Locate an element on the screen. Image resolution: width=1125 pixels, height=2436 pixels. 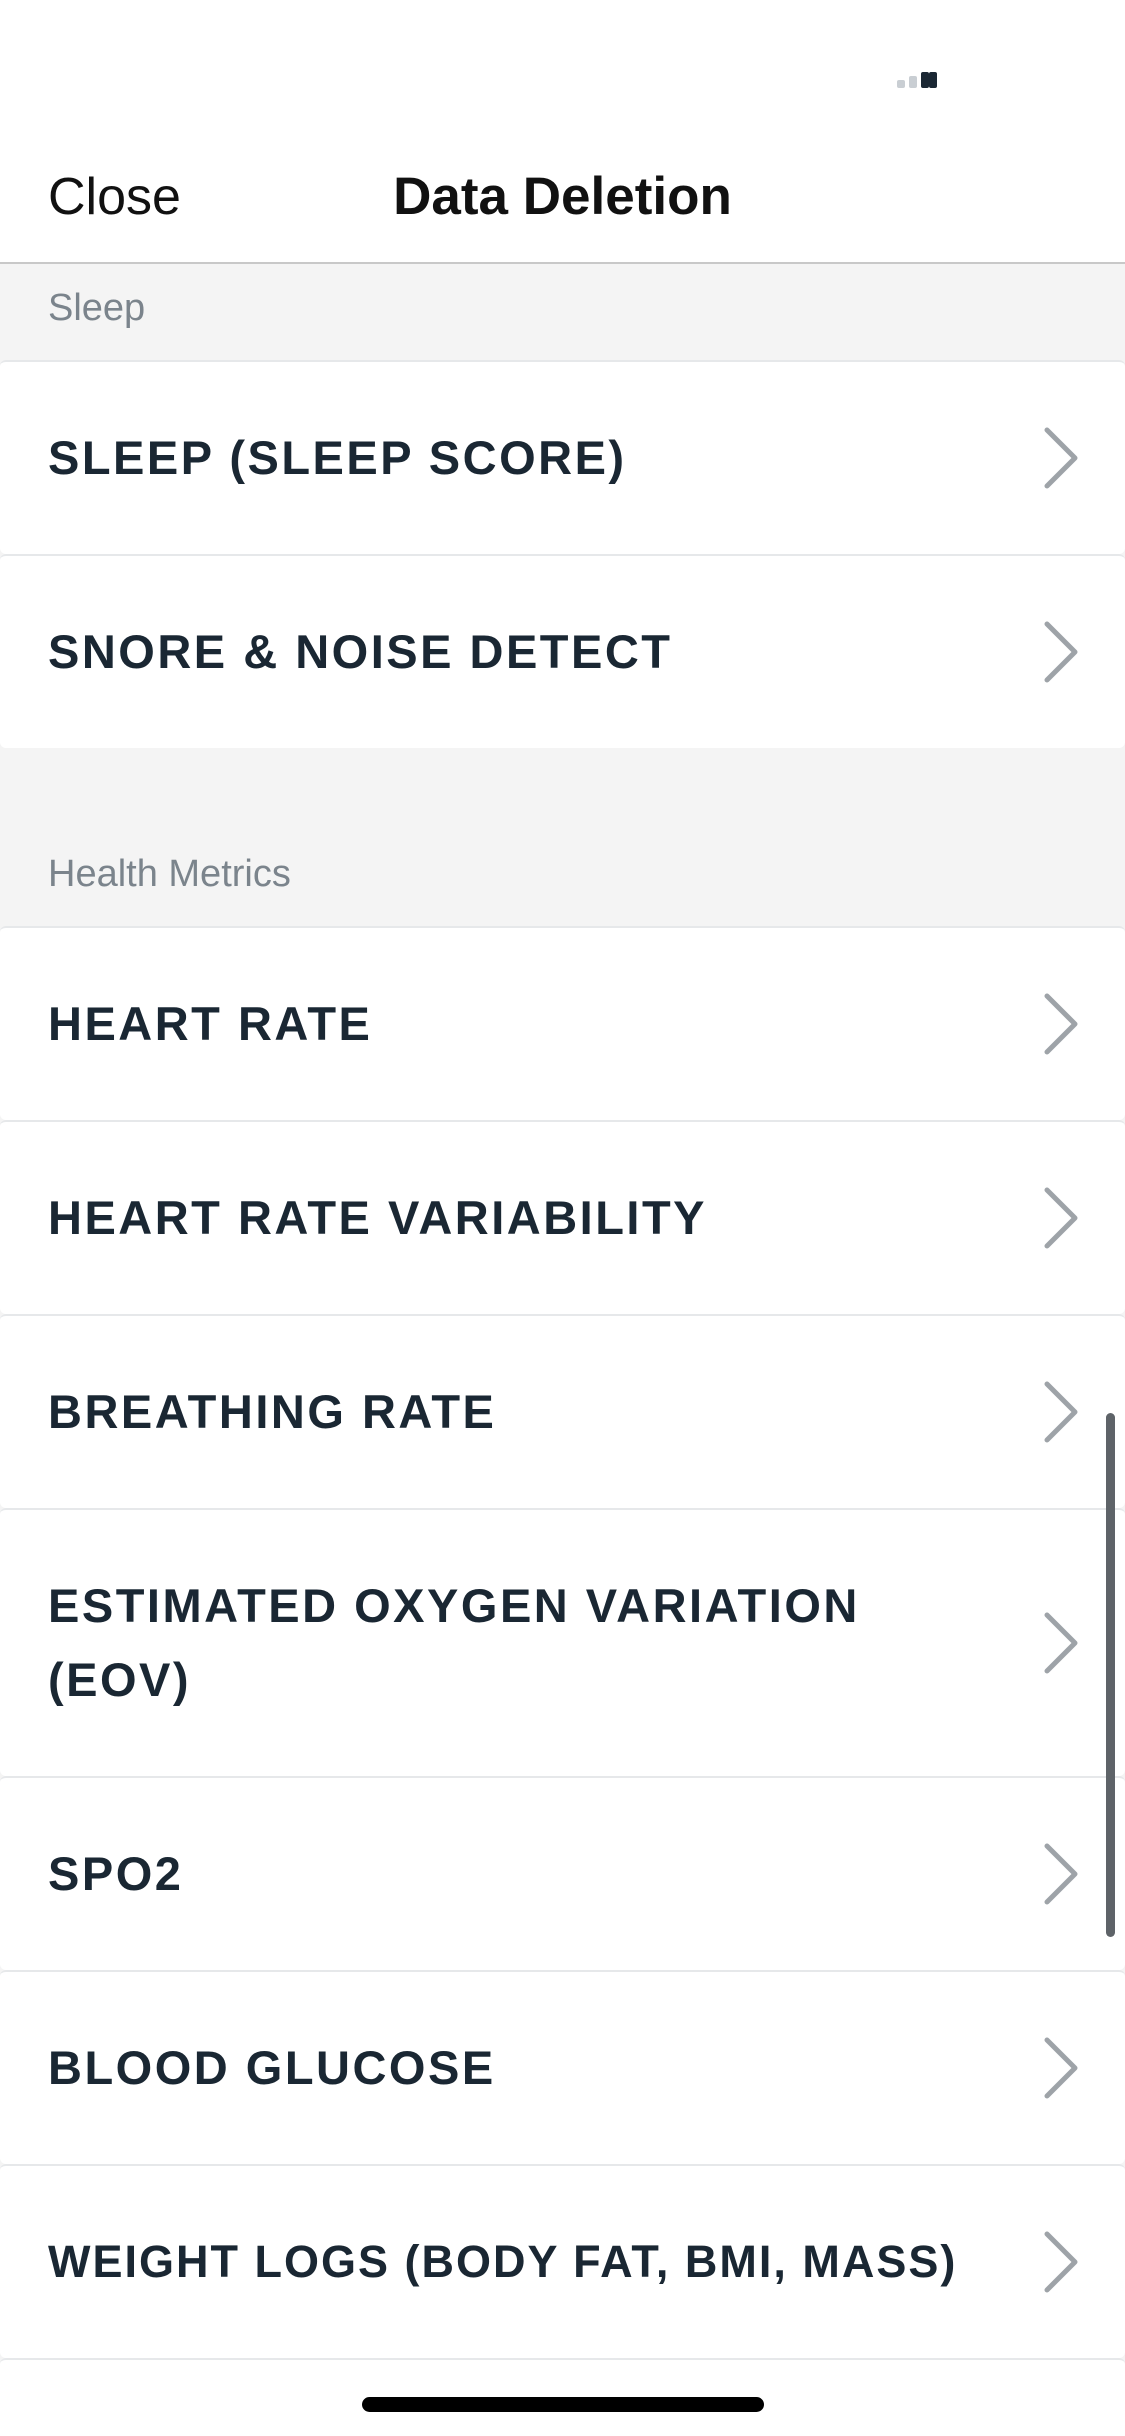
list-item-weight-logs: WEIGHT LOGS (BODY FAT, BMI, MASS) is located at coordinates (562, 2261).